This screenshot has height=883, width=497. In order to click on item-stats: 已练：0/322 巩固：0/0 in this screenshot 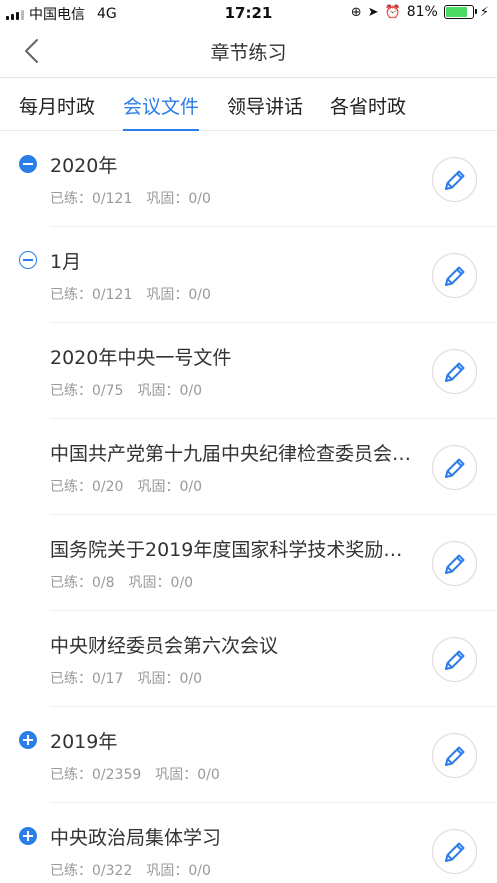, I will do `click(130, 871)`.